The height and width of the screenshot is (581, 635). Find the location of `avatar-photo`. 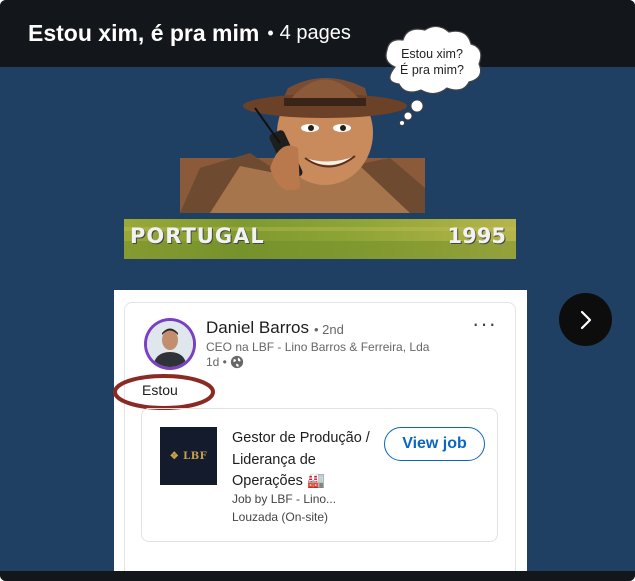

avatar-photo is located at coordinates (170, 344).